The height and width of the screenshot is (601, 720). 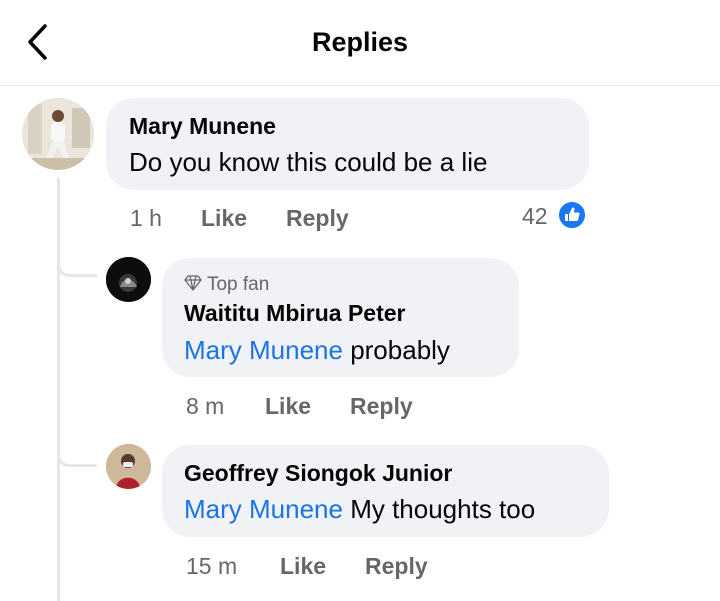 What do you see at coordinates (535, 216) in the screenshot?
I see `reaction-count: 42` at bounding box center [535, 216].